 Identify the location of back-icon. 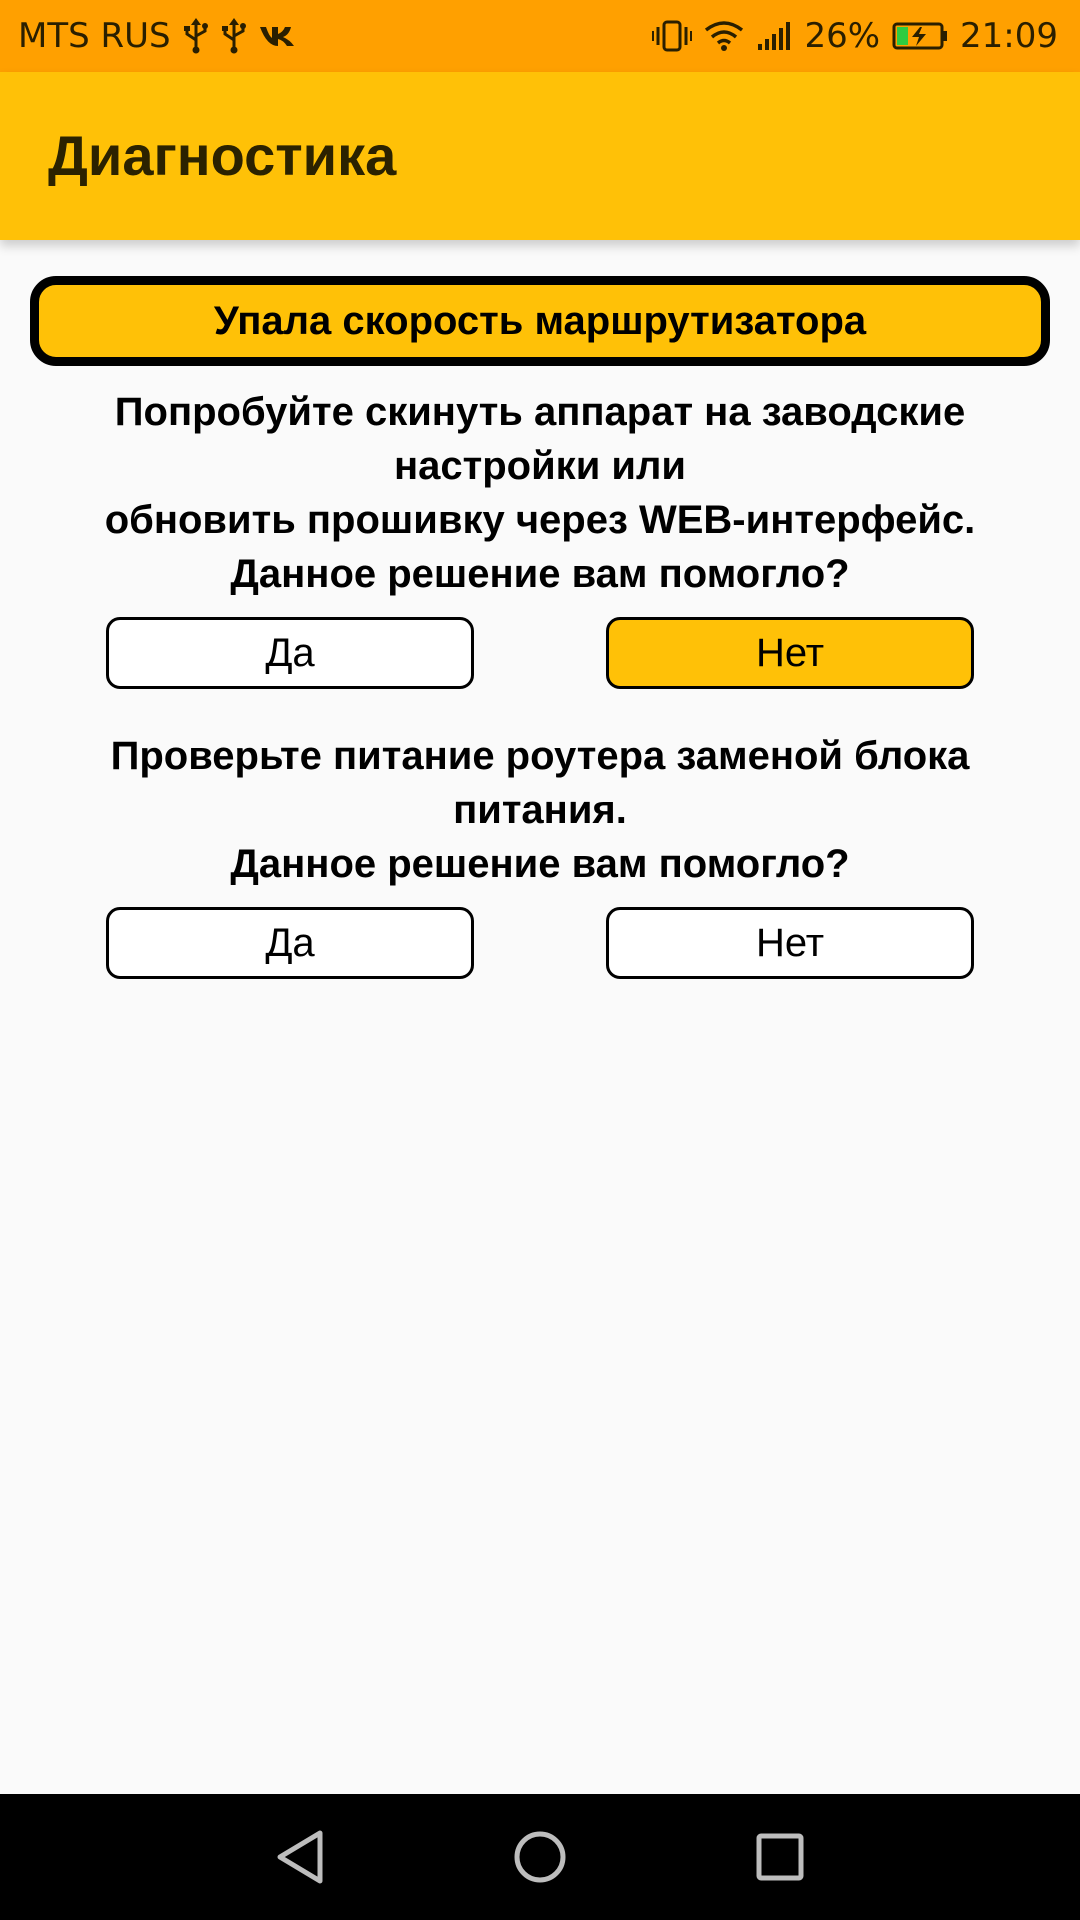
(300, 1857).